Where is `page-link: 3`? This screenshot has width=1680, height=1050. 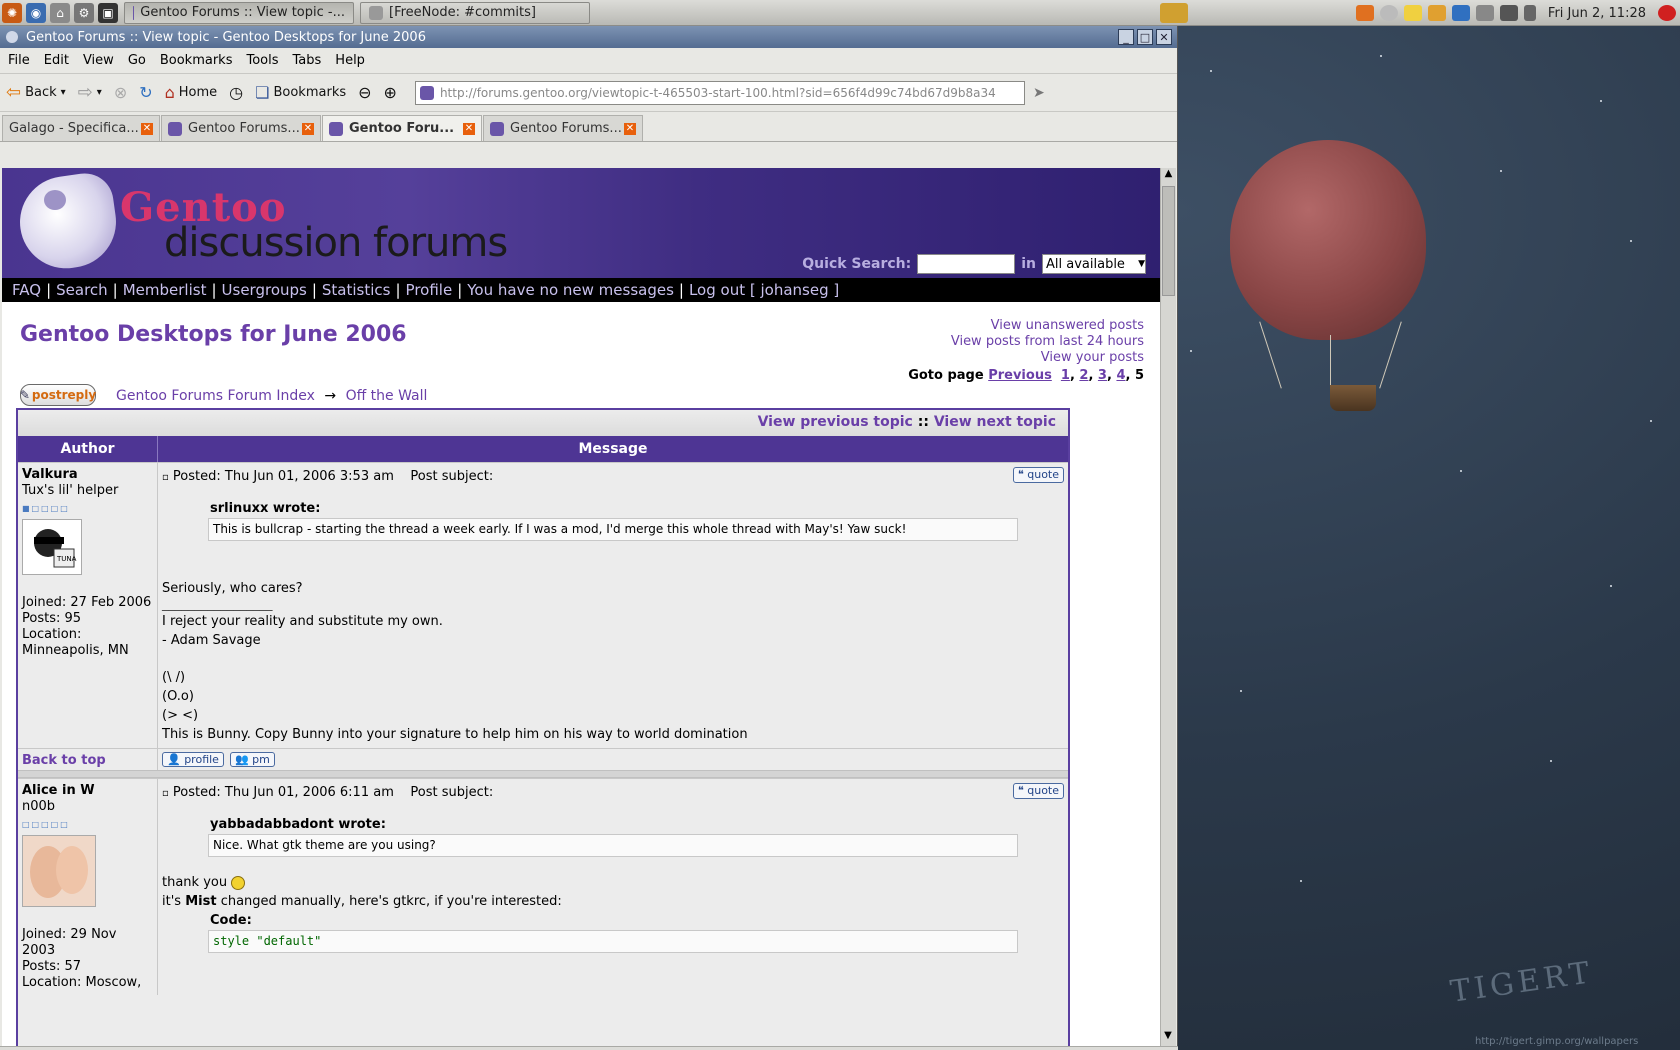
page-link: 3 is located at coordinates (1102, 375).